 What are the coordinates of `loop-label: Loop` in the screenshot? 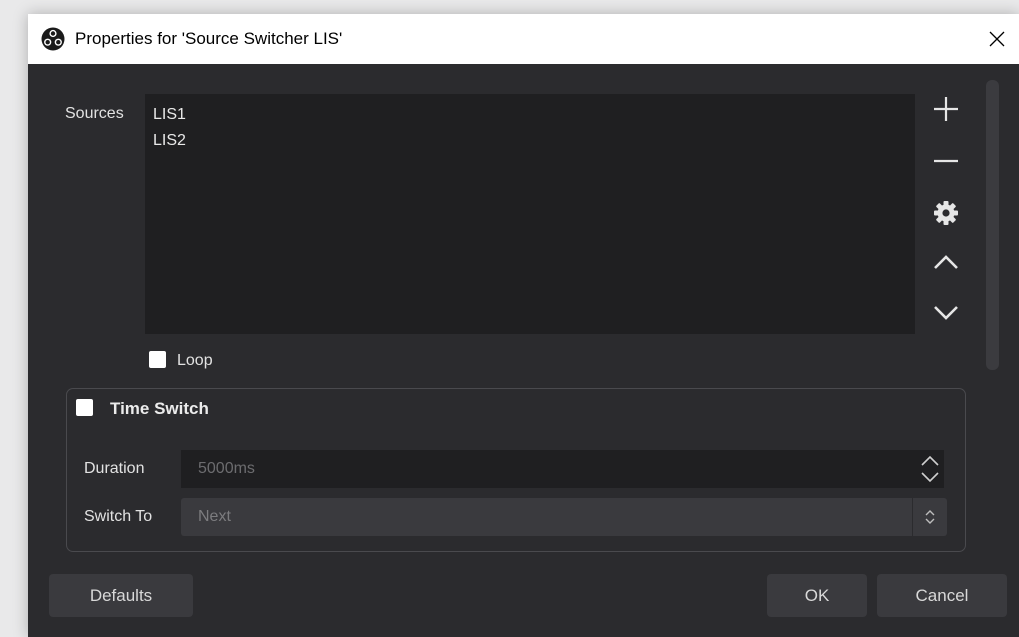 It's located at (195, 360).